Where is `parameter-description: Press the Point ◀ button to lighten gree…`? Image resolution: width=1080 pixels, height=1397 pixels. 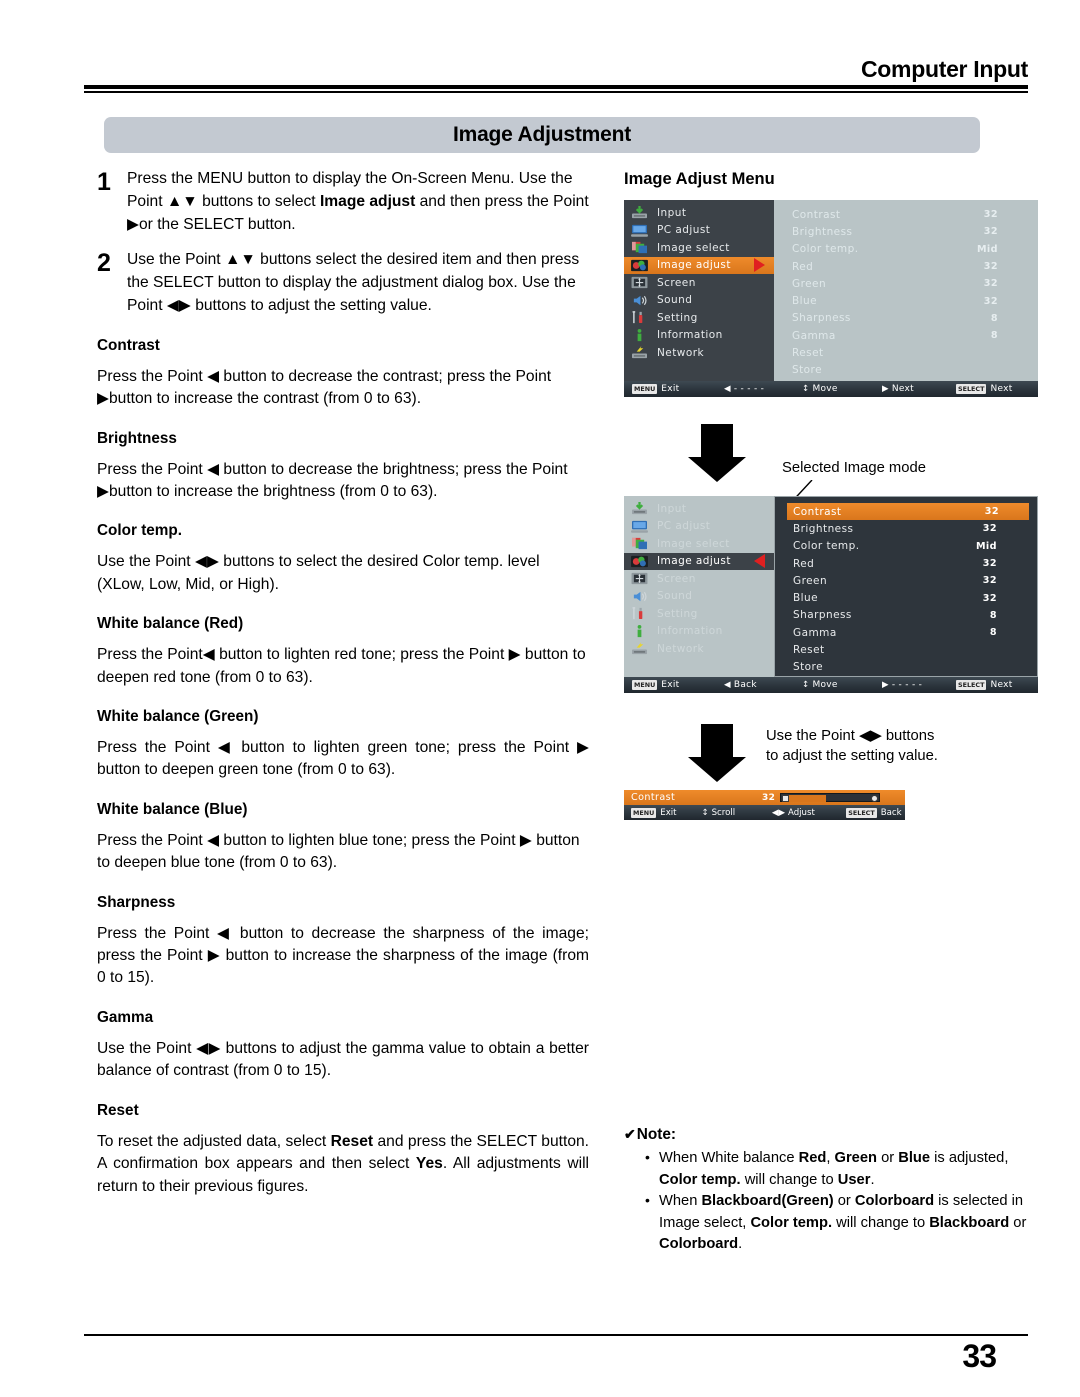
parameter-description: Press the Point ◀ button to lighten gree… is located at coordinates (343, 759).